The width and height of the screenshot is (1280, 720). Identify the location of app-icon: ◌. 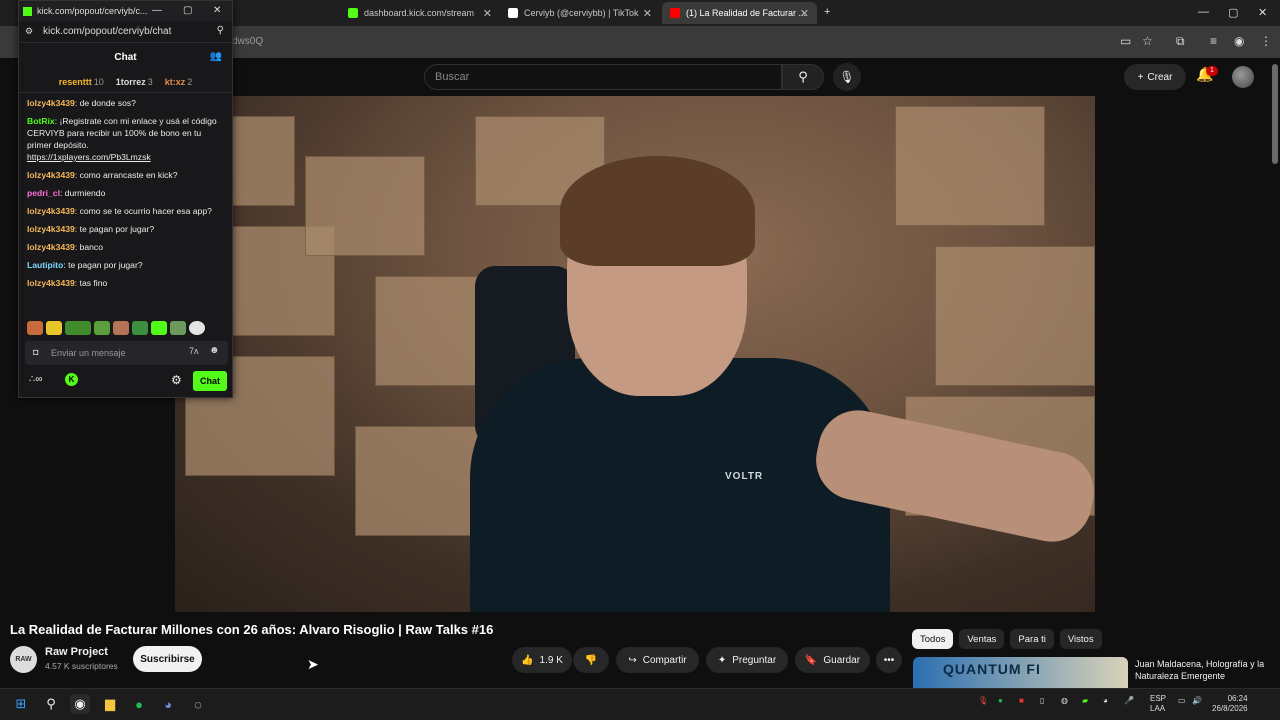
(198, 704).